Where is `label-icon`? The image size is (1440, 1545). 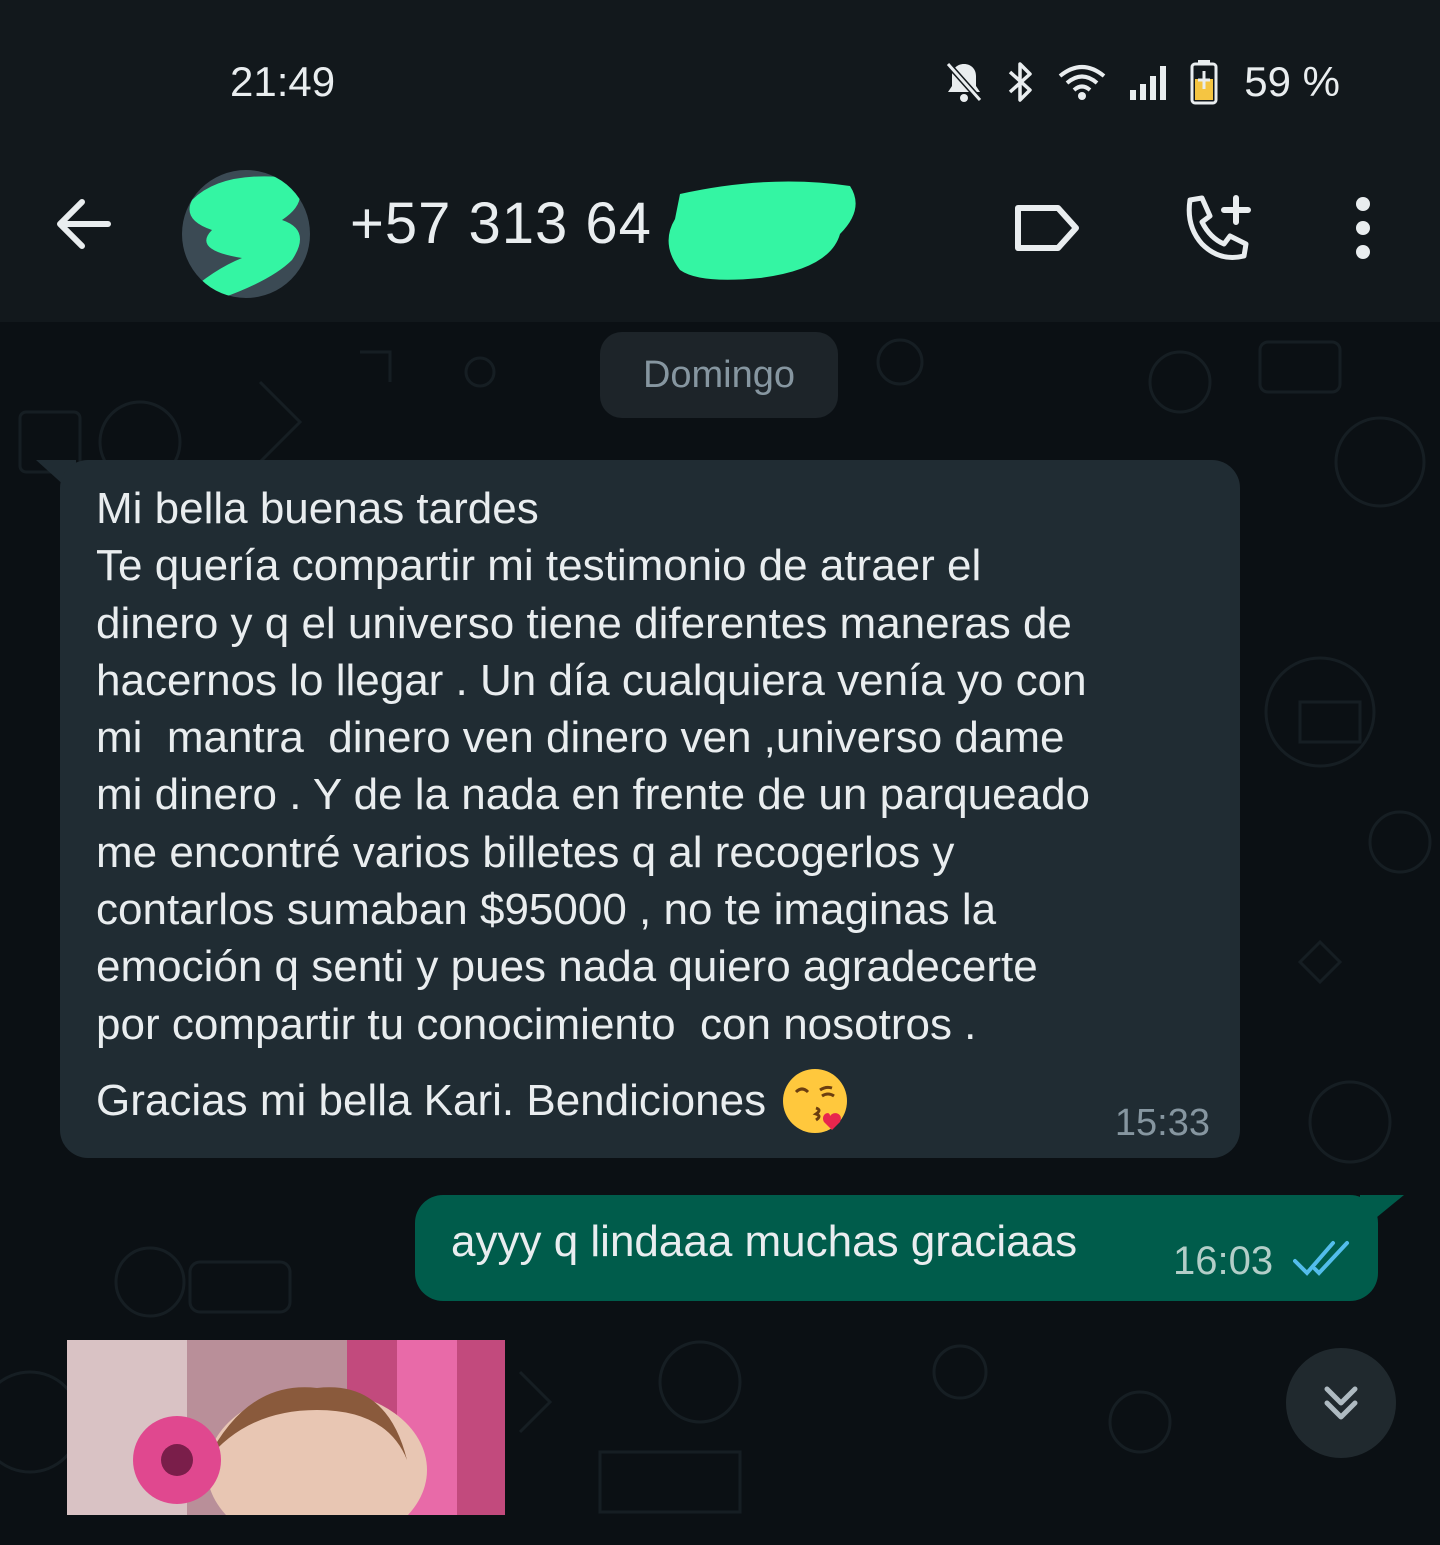
label-icon is located at coordinates (1046, 230).